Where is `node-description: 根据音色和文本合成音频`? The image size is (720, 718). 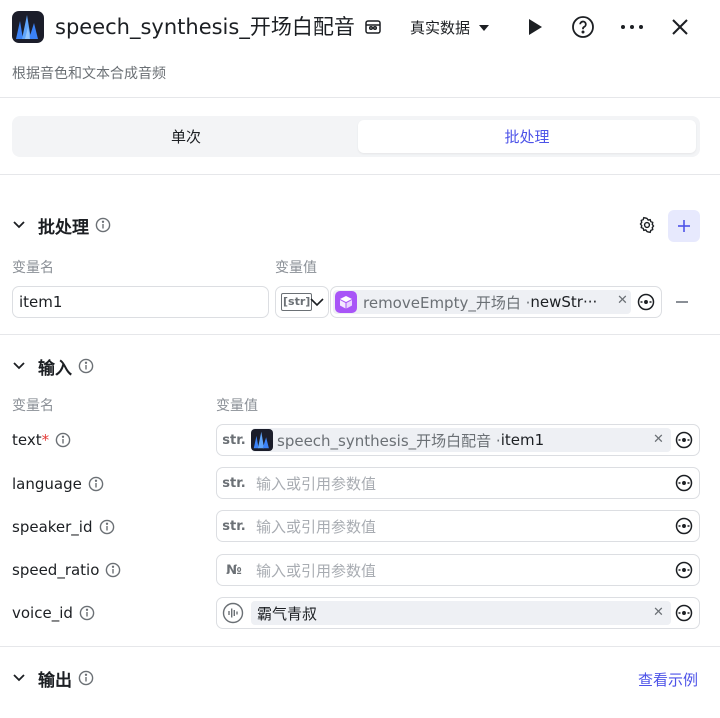 node-description: 根据音色和文本合成音频 is located at coordinates (89, 74).